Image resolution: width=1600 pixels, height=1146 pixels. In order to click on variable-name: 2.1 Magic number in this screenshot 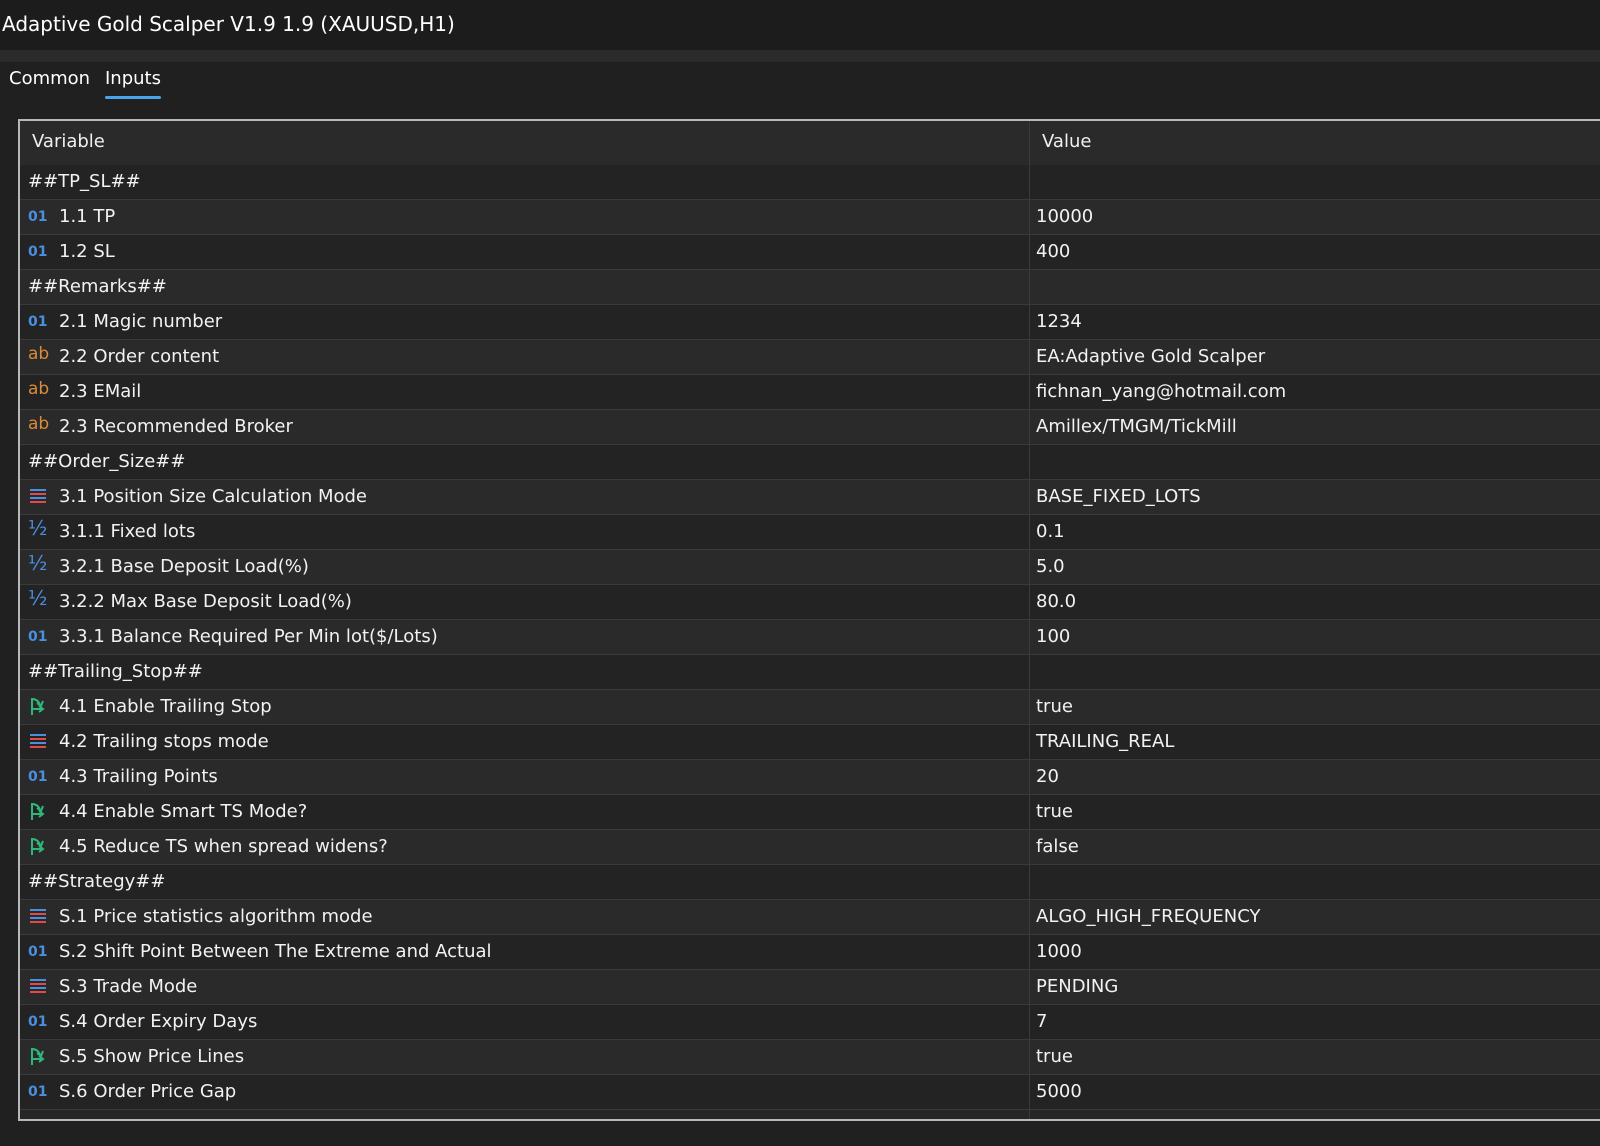, I will do `click(141, 321)`.